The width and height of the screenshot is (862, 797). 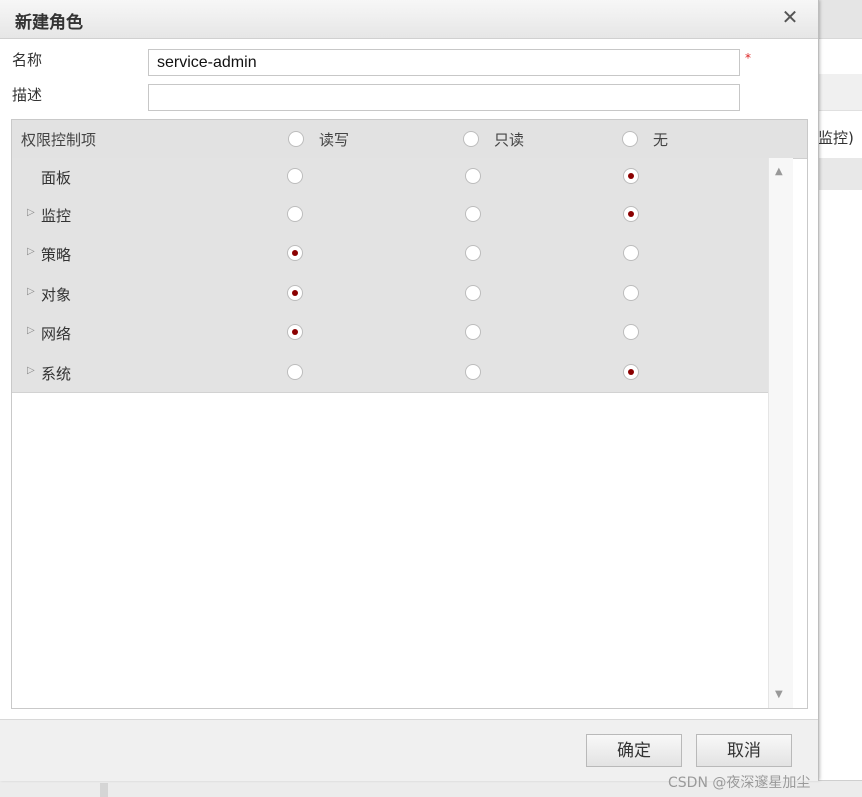 What do you see at coordinates (104, 790) in the screenshot?
I see `background-strip-divider` at bounding box center [104, 790].